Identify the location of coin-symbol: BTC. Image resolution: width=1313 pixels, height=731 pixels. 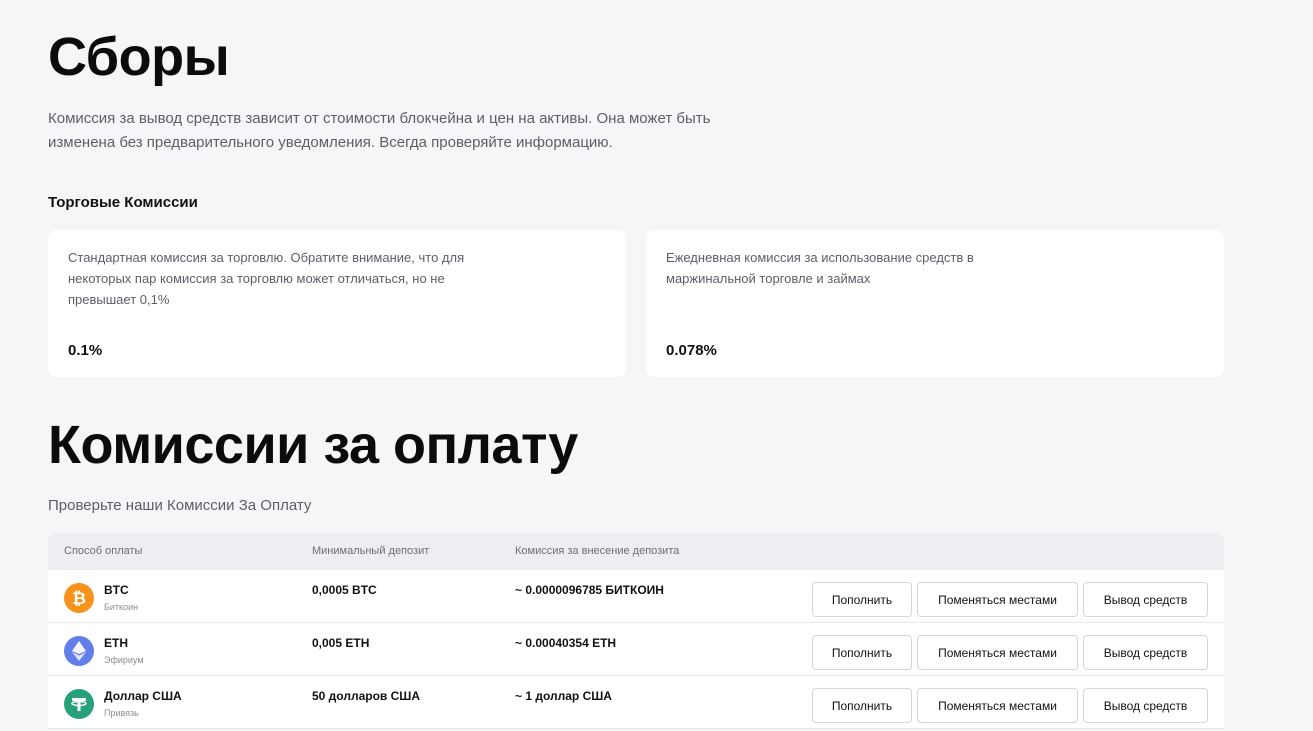
(116, 590).